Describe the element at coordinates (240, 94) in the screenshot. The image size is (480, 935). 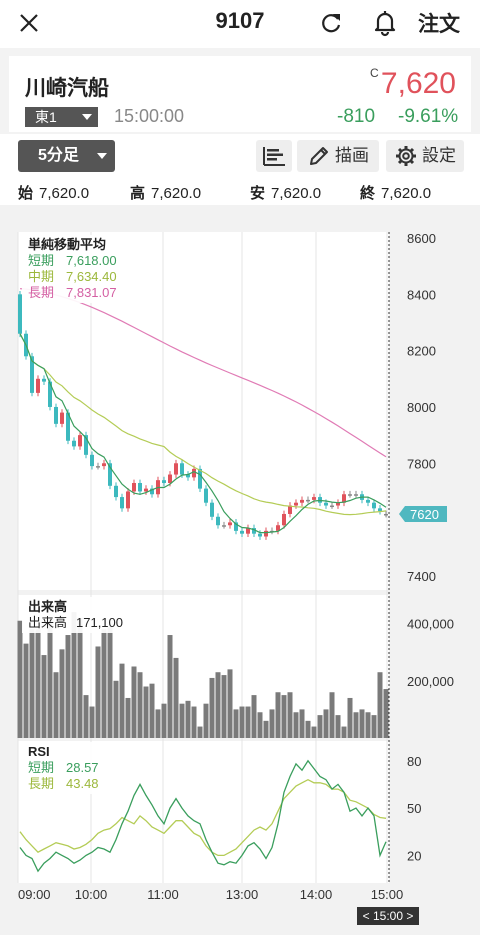
I see `stock-info-card: 川崎汽船 C 7,620 東1 15:00:00 -810 -9.61%` at that location.